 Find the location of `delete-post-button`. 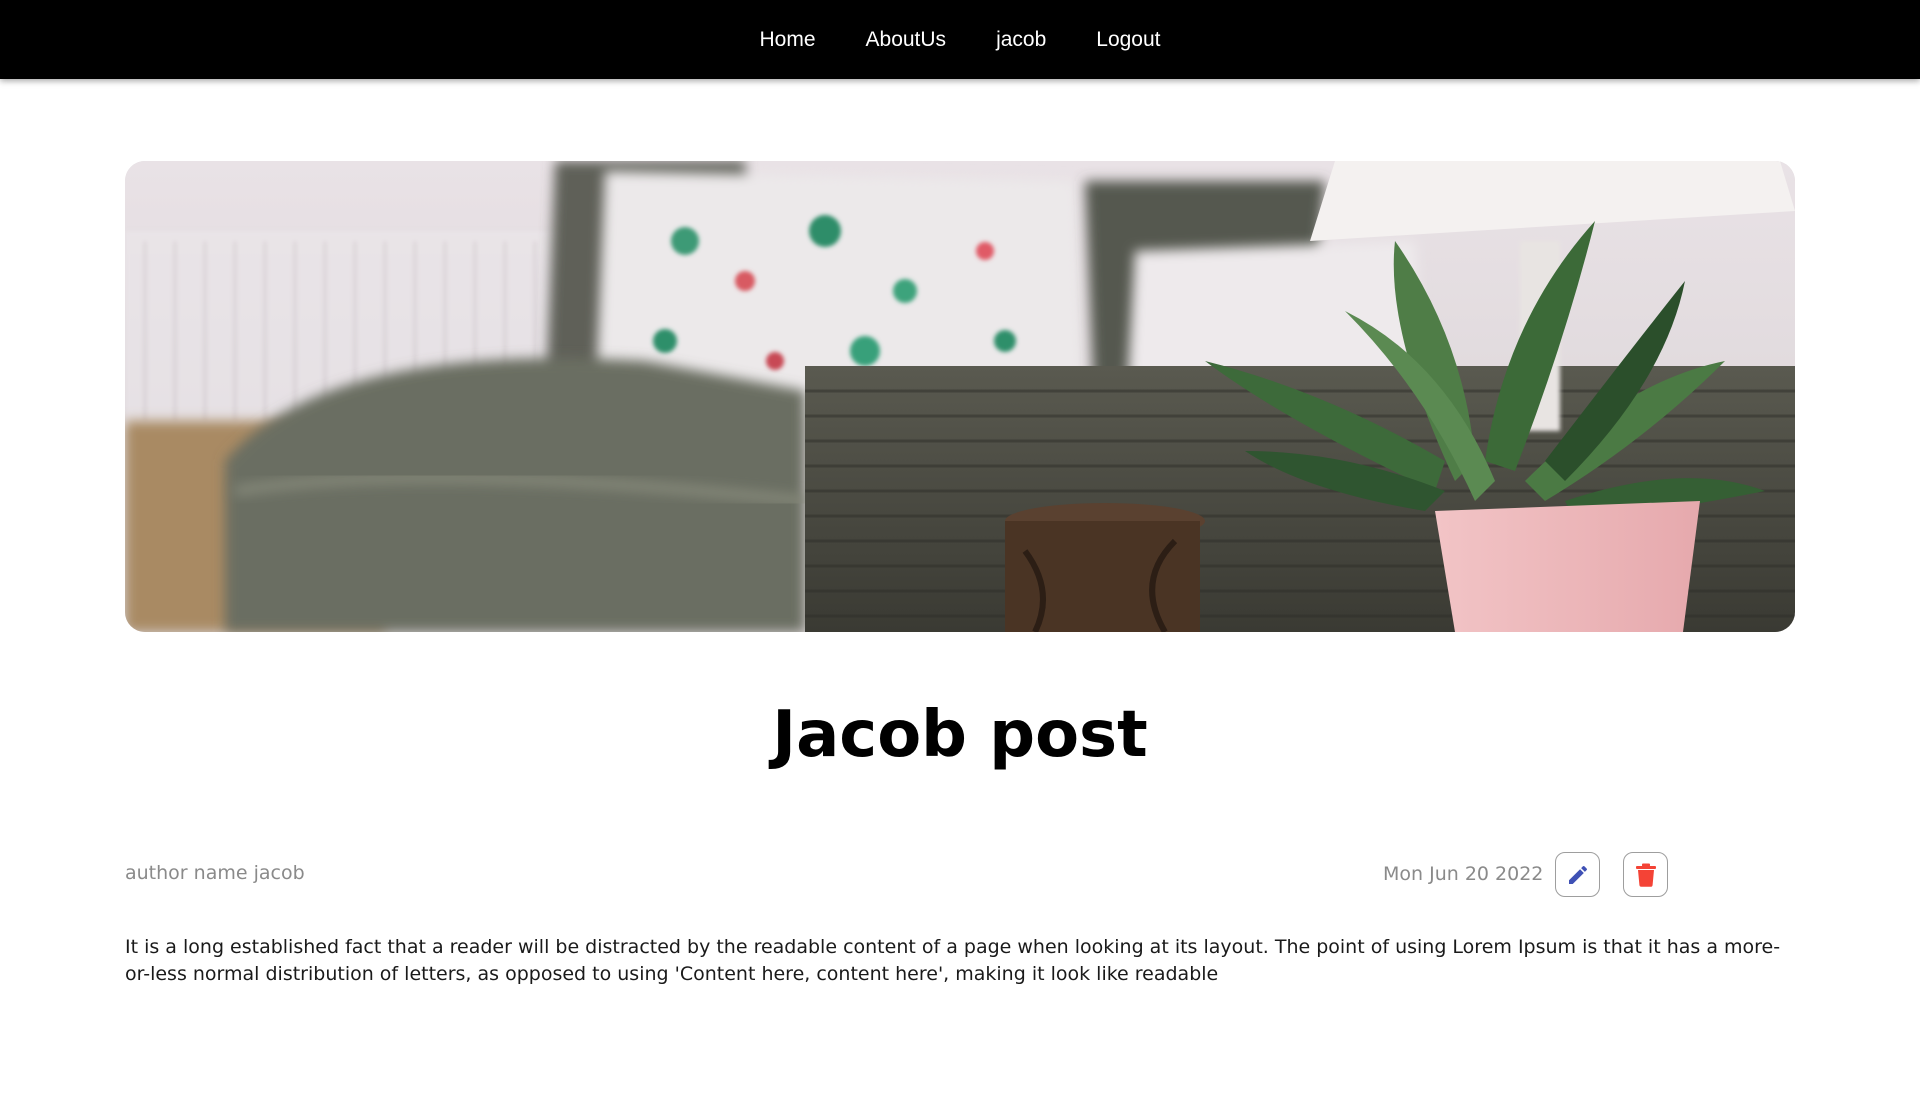

delete-post-button is located at coordinates (1646, 874).